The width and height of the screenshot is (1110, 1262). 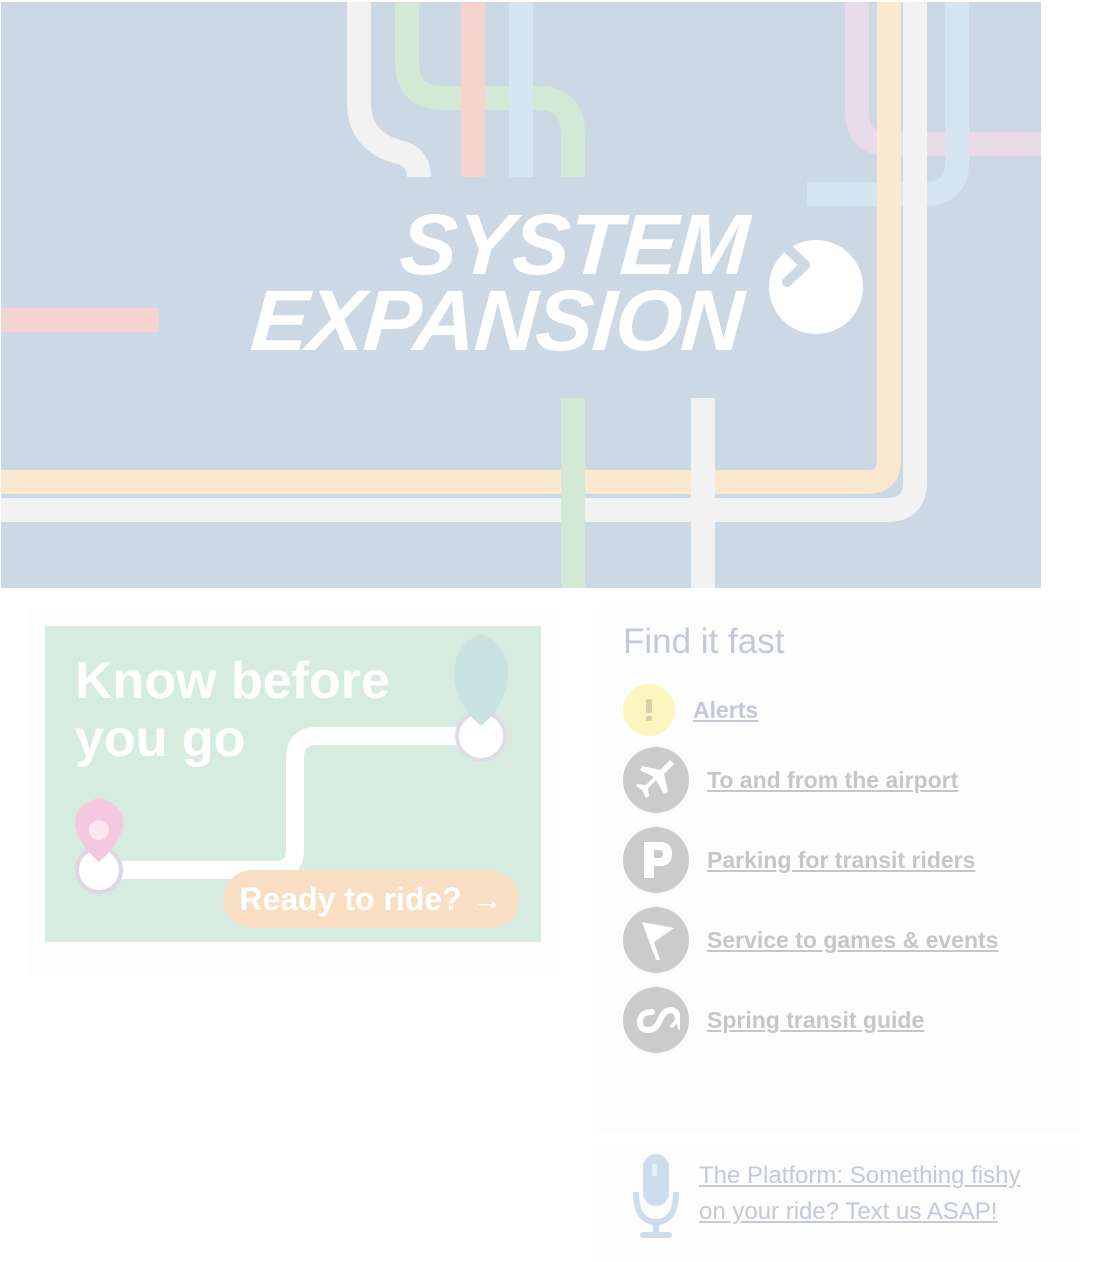 I want to click on seasonal-loop-icon, so click(x=656, y=1020).